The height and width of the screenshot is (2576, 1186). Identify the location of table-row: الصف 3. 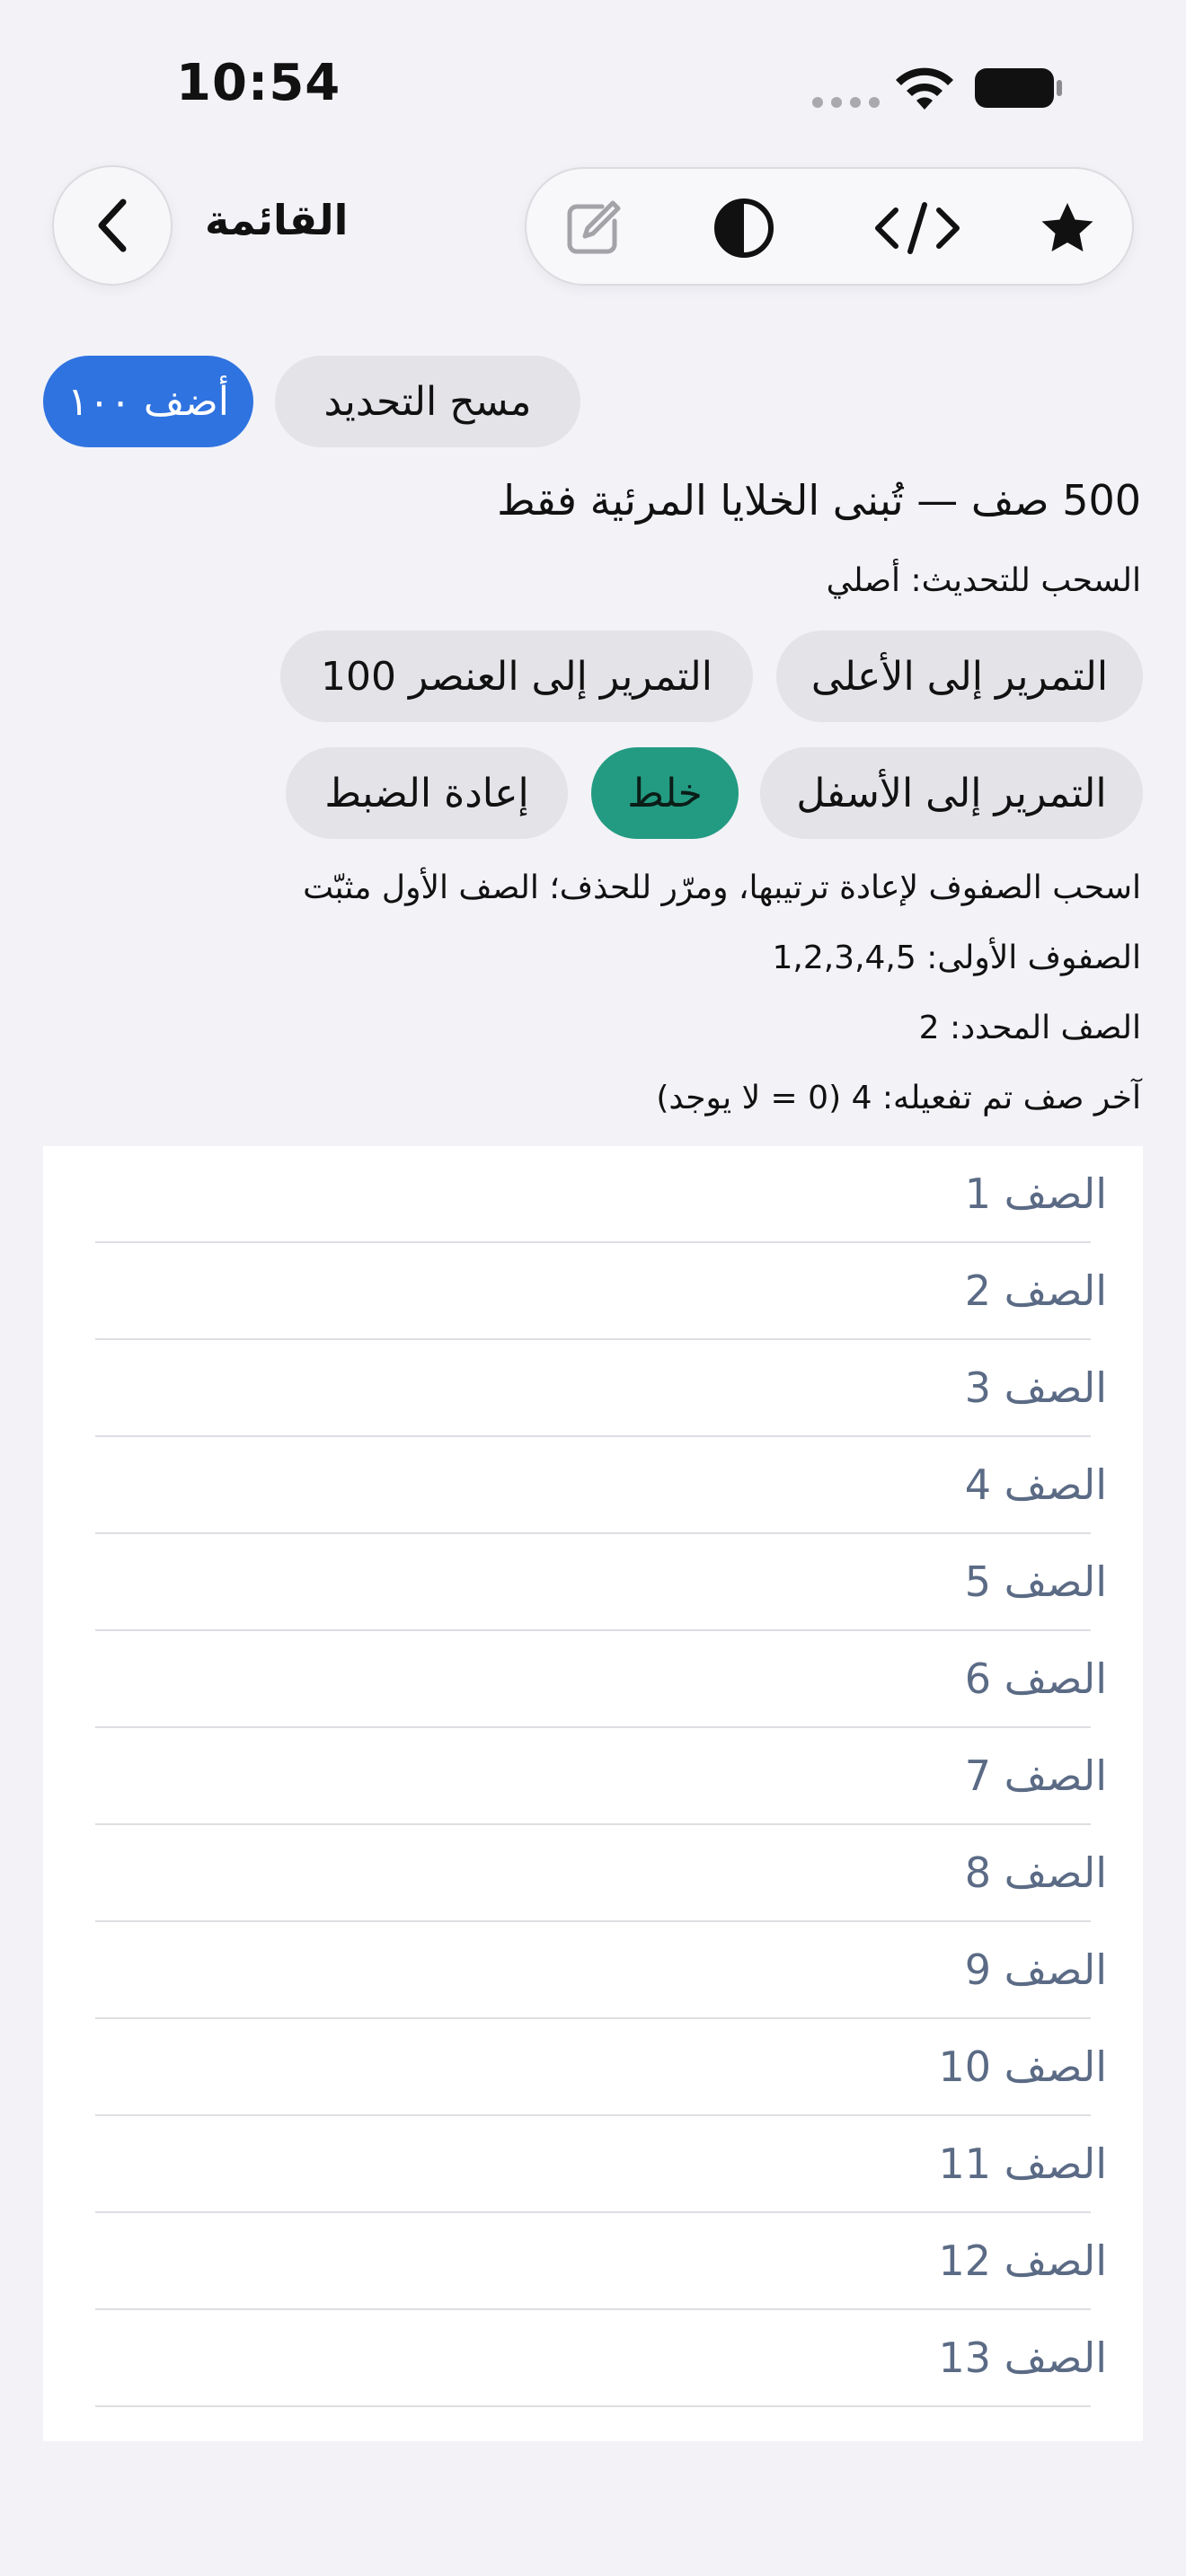
(593, 1388).